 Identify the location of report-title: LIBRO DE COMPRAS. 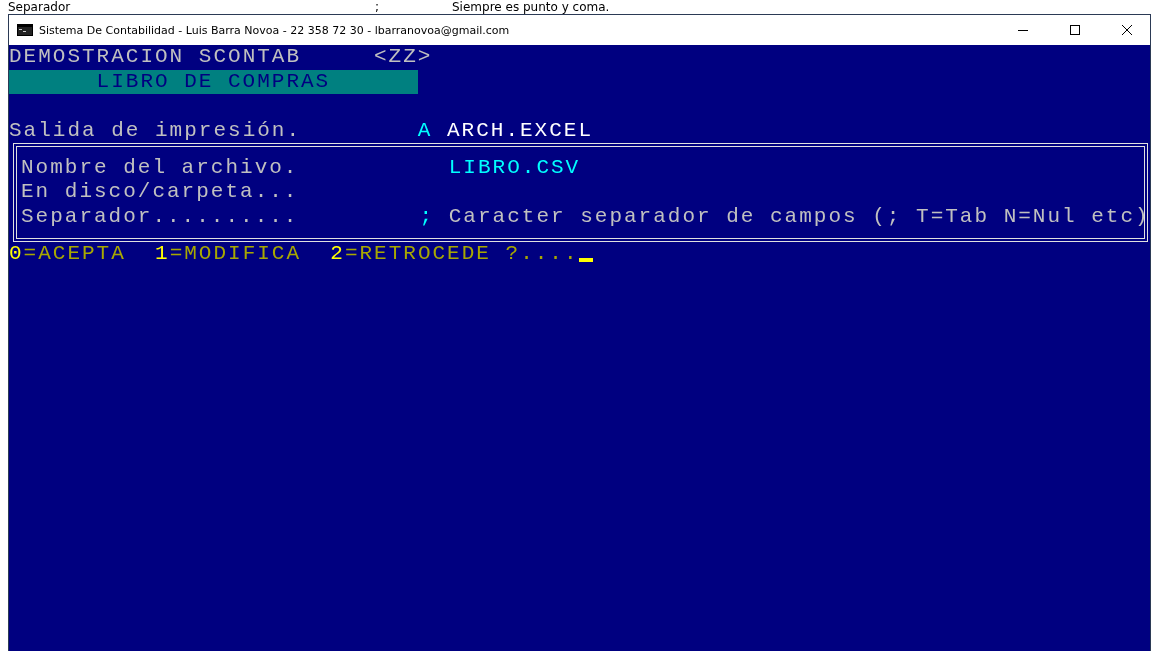
(213, 82).